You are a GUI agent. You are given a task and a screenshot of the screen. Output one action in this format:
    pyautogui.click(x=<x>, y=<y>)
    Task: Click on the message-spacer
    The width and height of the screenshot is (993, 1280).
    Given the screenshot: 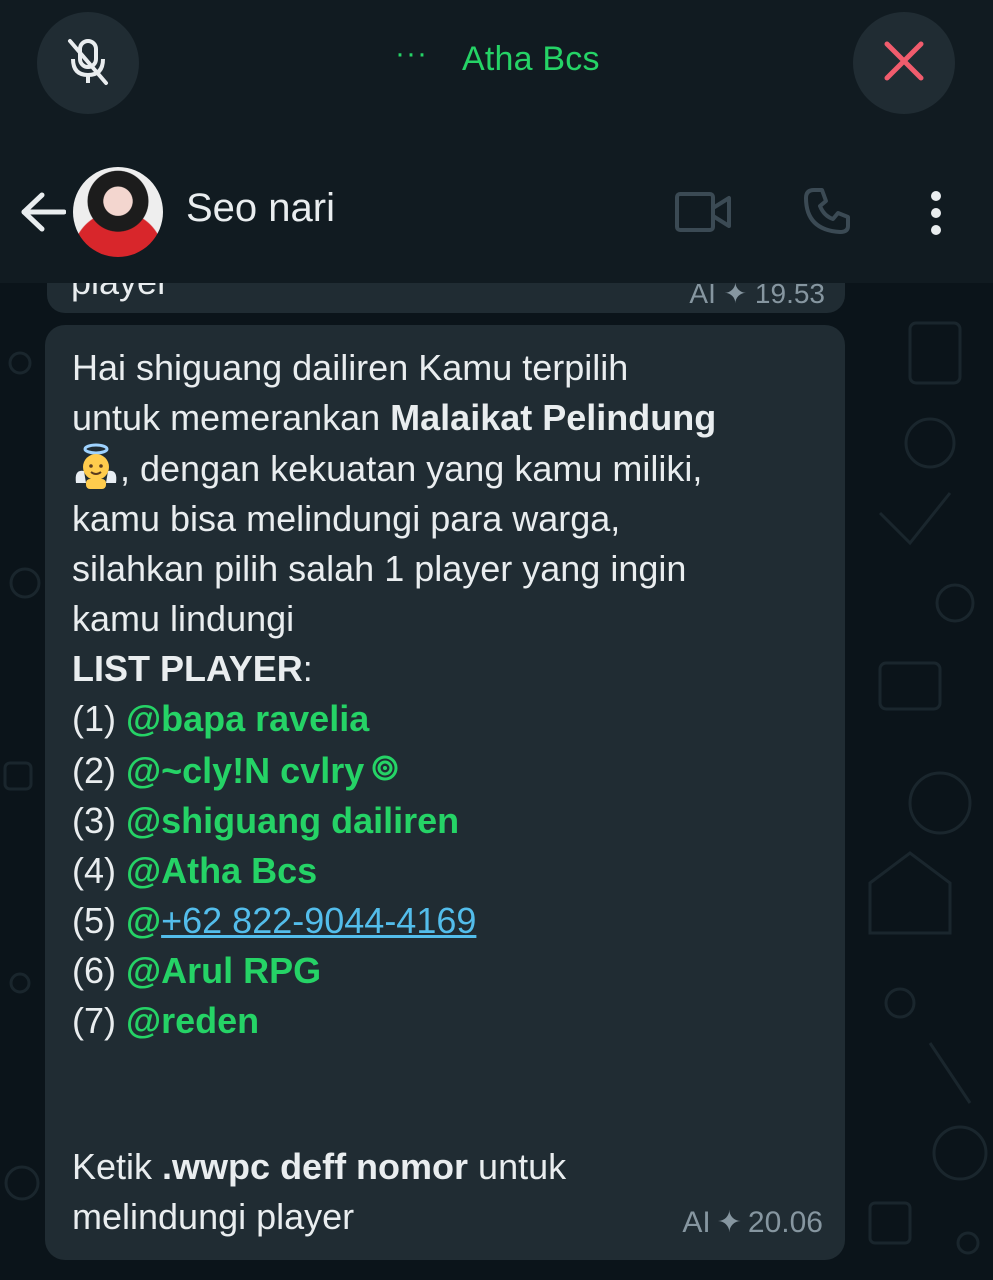 What is the action you would take?
    pyautogui.click(x=447, y=1094)
    